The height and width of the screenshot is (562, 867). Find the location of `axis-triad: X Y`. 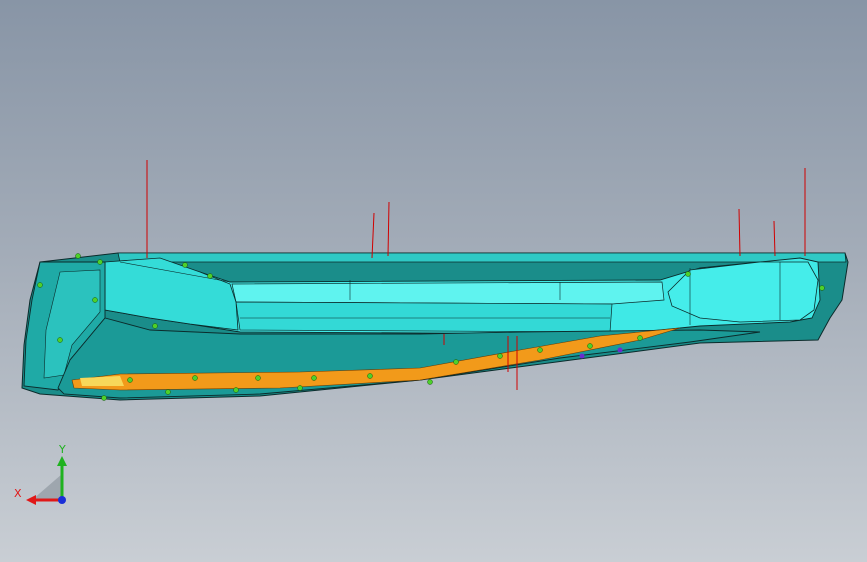

axis-triad: X Y is located at coordinates (40, 474).